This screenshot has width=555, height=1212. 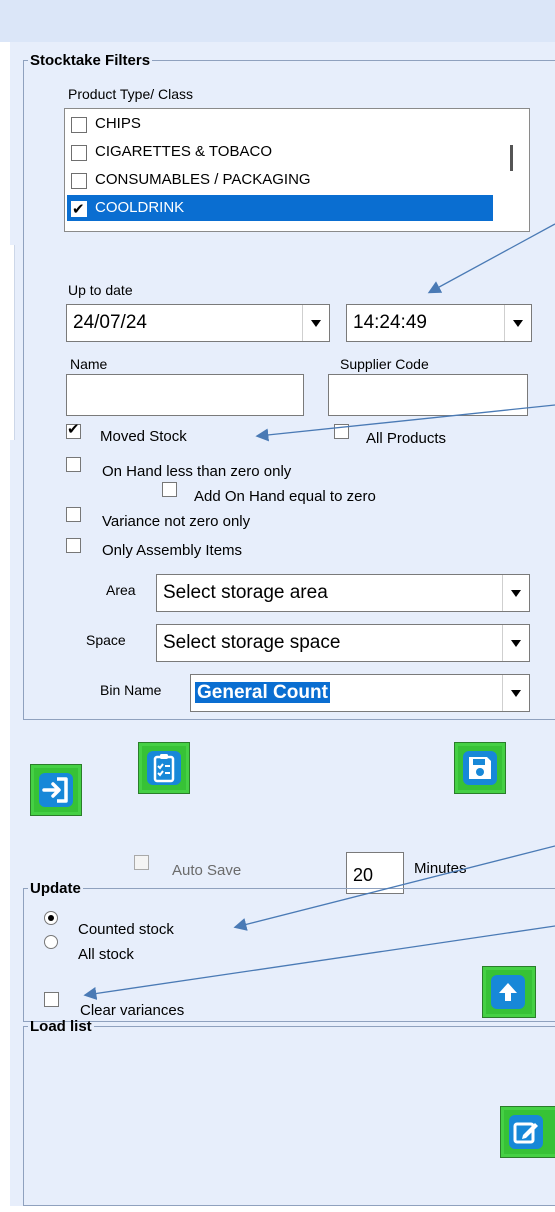 I want to click on arrow-to-counted-stock, so click(x=394, y=888).